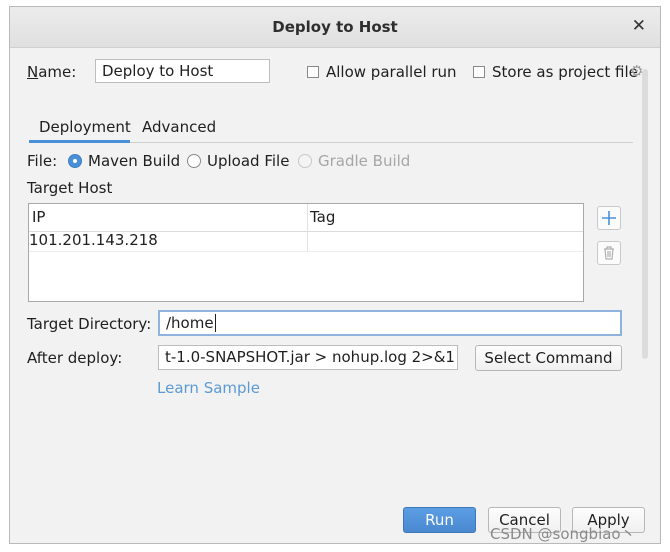 This screenshot has height=552, width=670. I want to click on radio-maven-build: Maven Build, so click(124, 161).